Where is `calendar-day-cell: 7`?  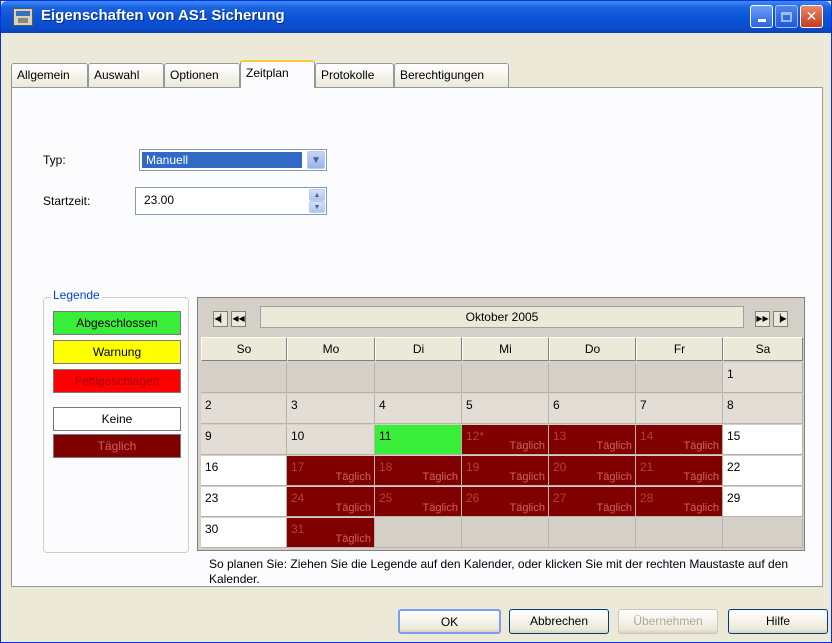
calendar-day-cell: 7 is located at coordinates (679, 409).